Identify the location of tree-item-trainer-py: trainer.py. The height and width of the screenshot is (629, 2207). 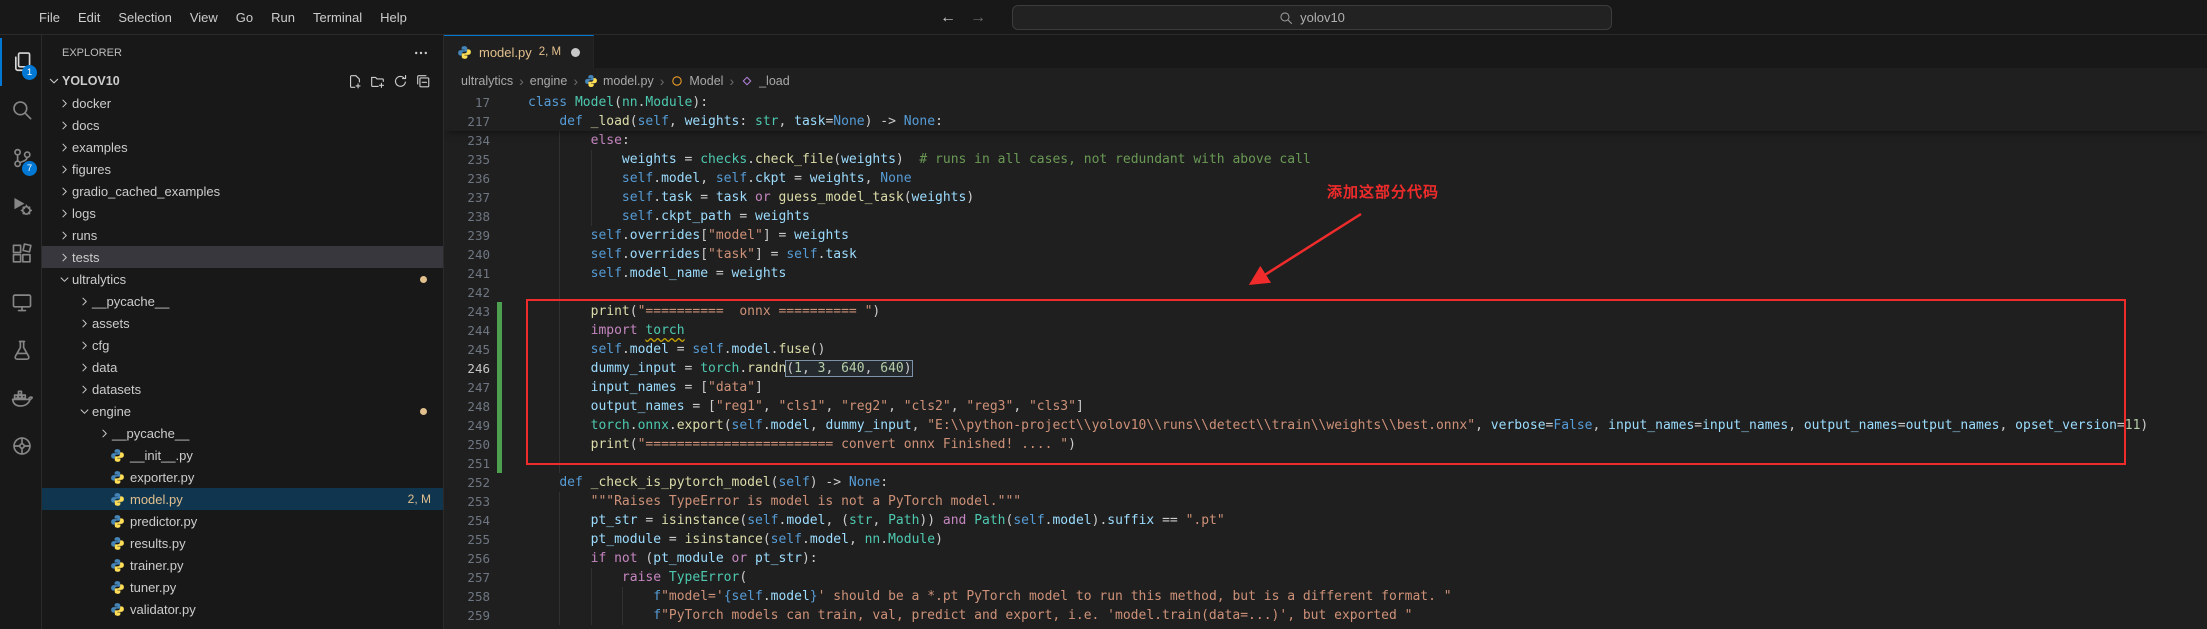
(242, 565).